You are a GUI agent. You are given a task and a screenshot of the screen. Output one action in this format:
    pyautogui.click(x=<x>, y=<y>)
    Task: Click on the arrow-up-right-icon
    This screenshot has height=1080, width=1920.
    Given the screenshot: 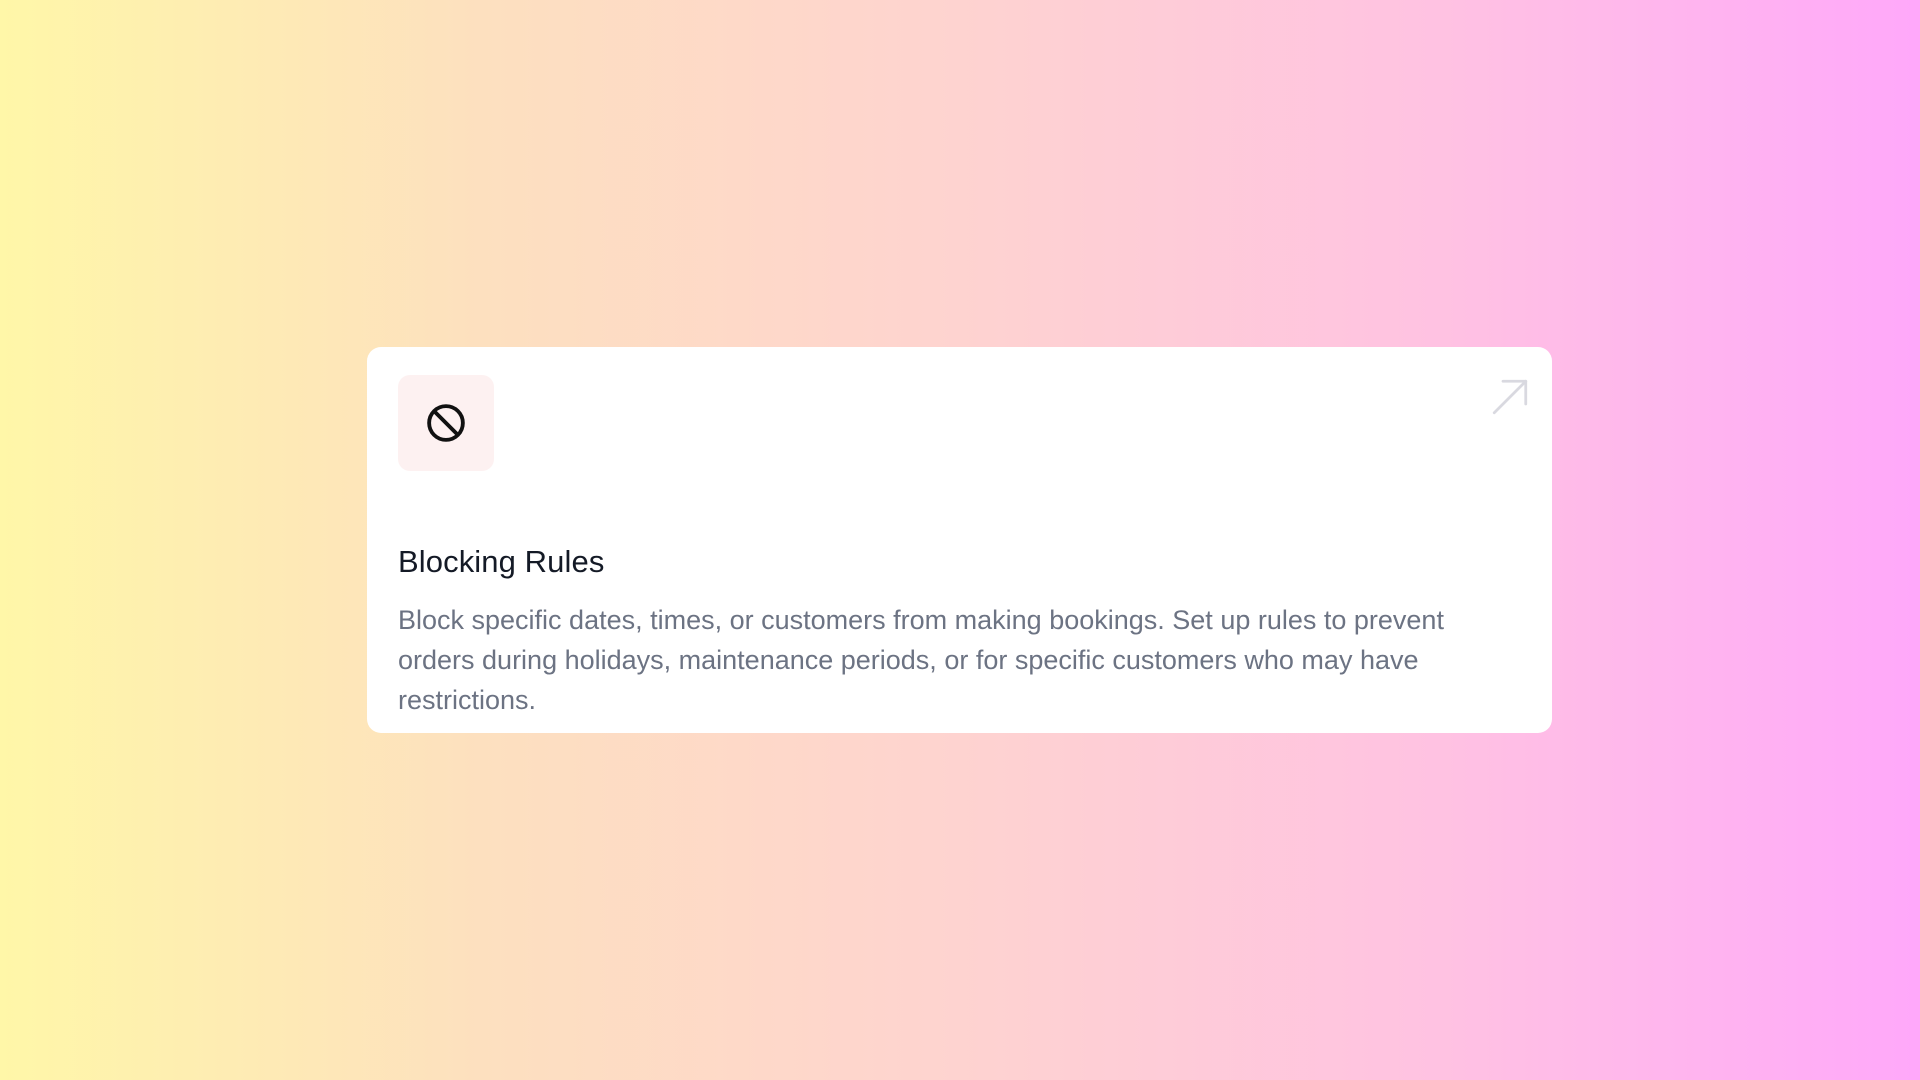 What is the action you would take?
    pyautogui.click(x=1510, y=397)
    